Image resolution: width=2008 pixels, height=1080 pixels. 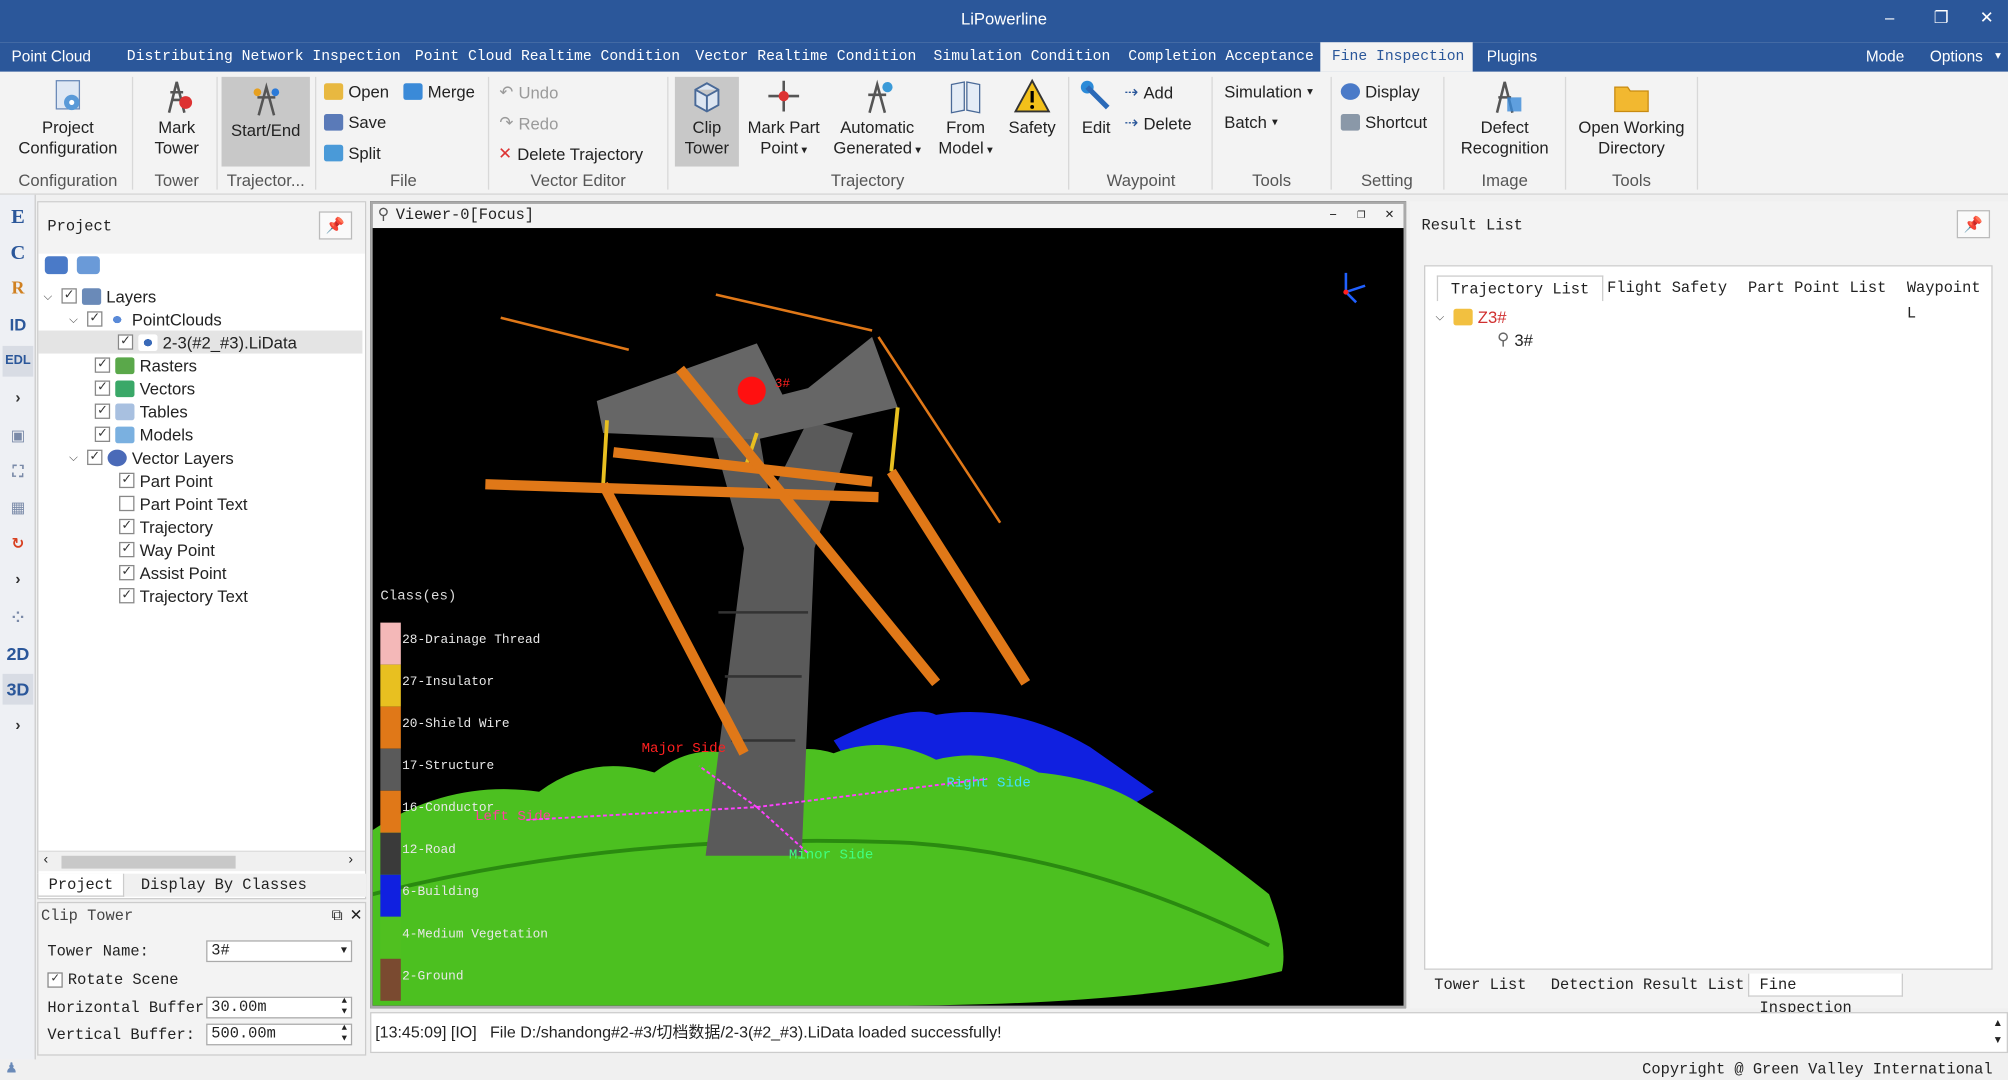 I want to click on horizontal-scrollbar: ‹ ›, so click(x=201, y=861).